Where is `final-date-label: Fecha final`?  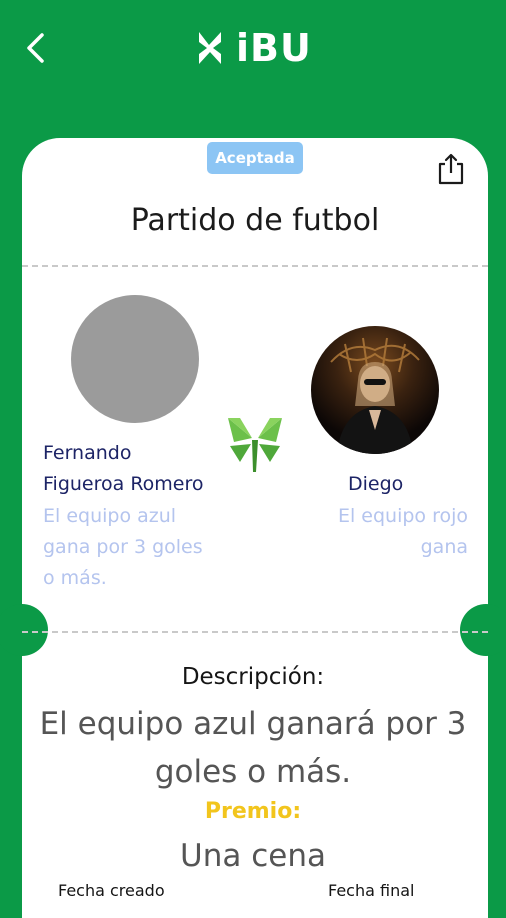 final-date-label: Fecha final is located at coordinates (371, 890).